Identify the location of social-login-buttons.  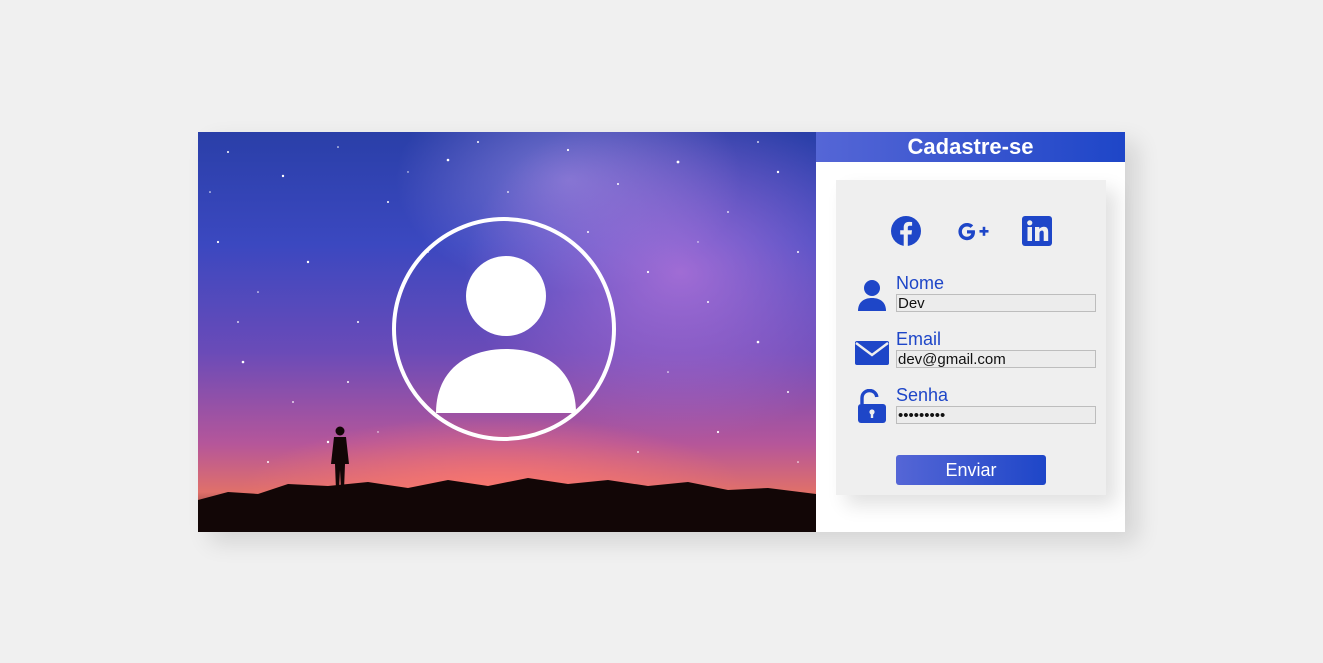
(971, 231).